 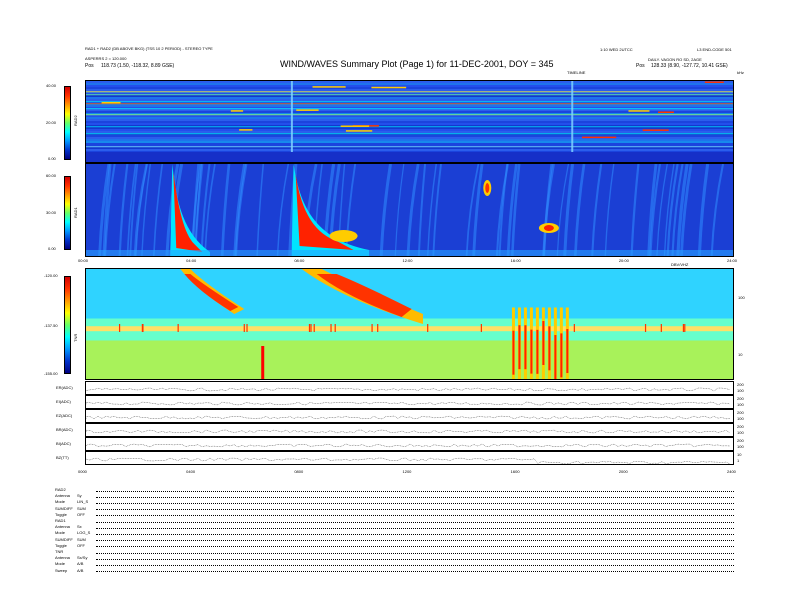 What do you see at coordinates (415, 559) in the screenshot?
I see `info-tnr-line-0-dots` at bounding box center [415, 559].